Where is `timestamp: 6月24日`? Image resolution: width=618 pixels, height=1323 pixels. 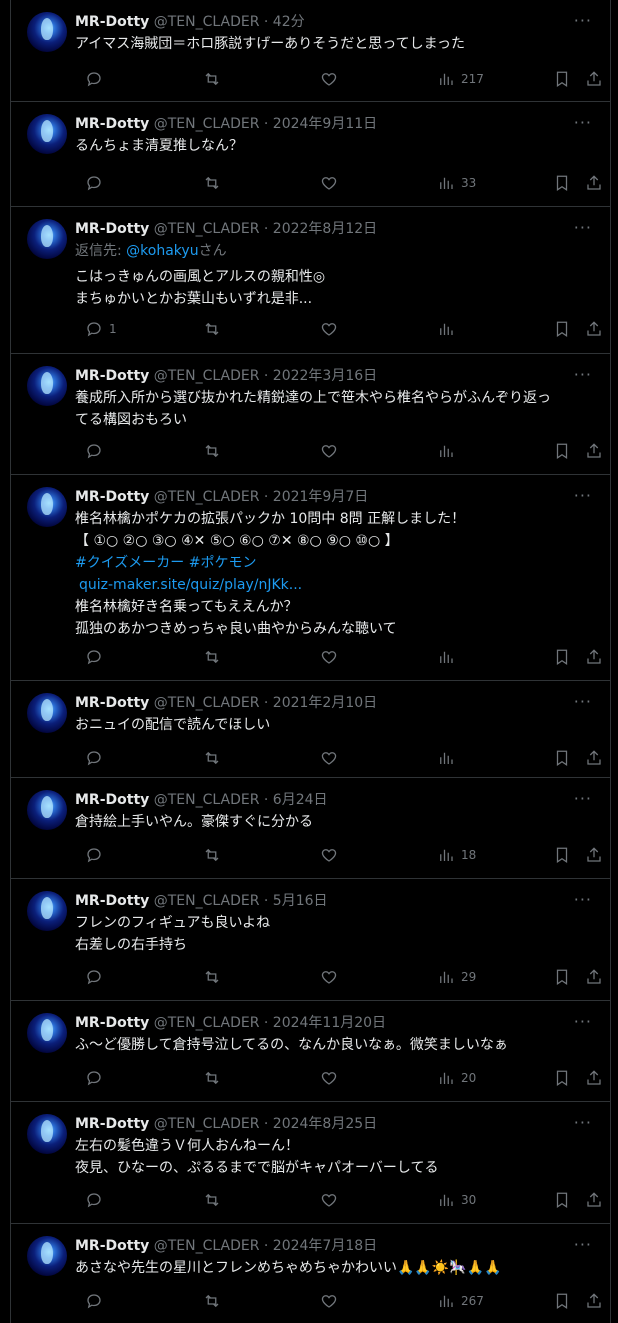
timestamp: 6月24日 is located at coordinates (300, 800).